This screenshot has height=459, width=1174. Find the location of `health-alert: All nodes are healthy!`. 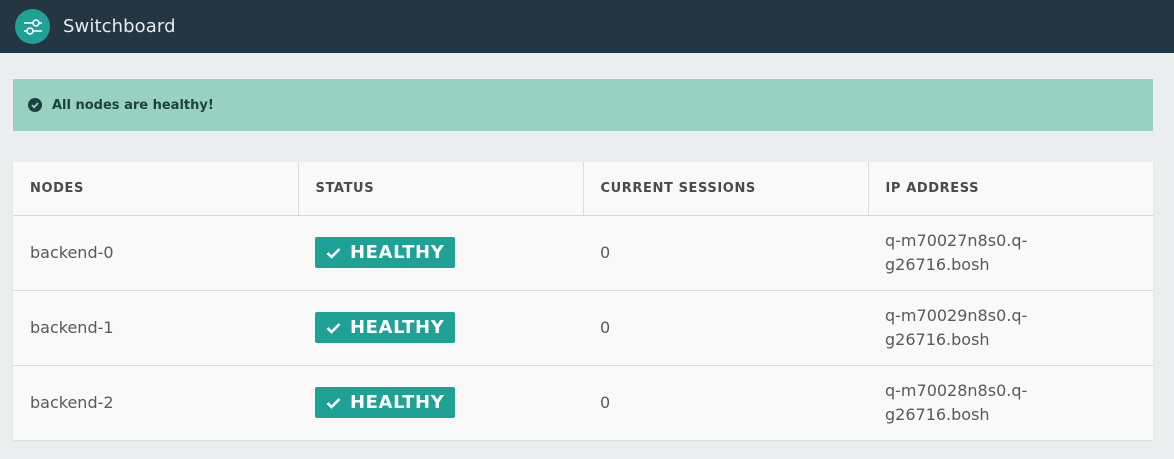

health-alert: All nodes are healthy! is located at coordinates (583, 105).